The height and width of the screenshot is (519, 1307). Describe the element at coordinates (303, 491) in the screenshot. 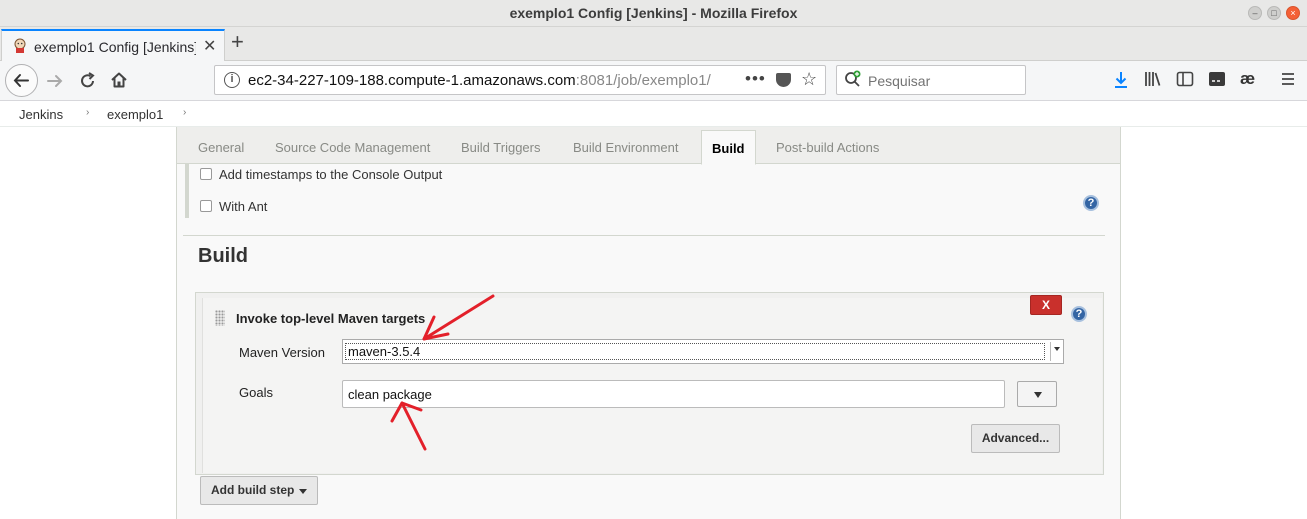

I see `caret-down-icon` at that location.